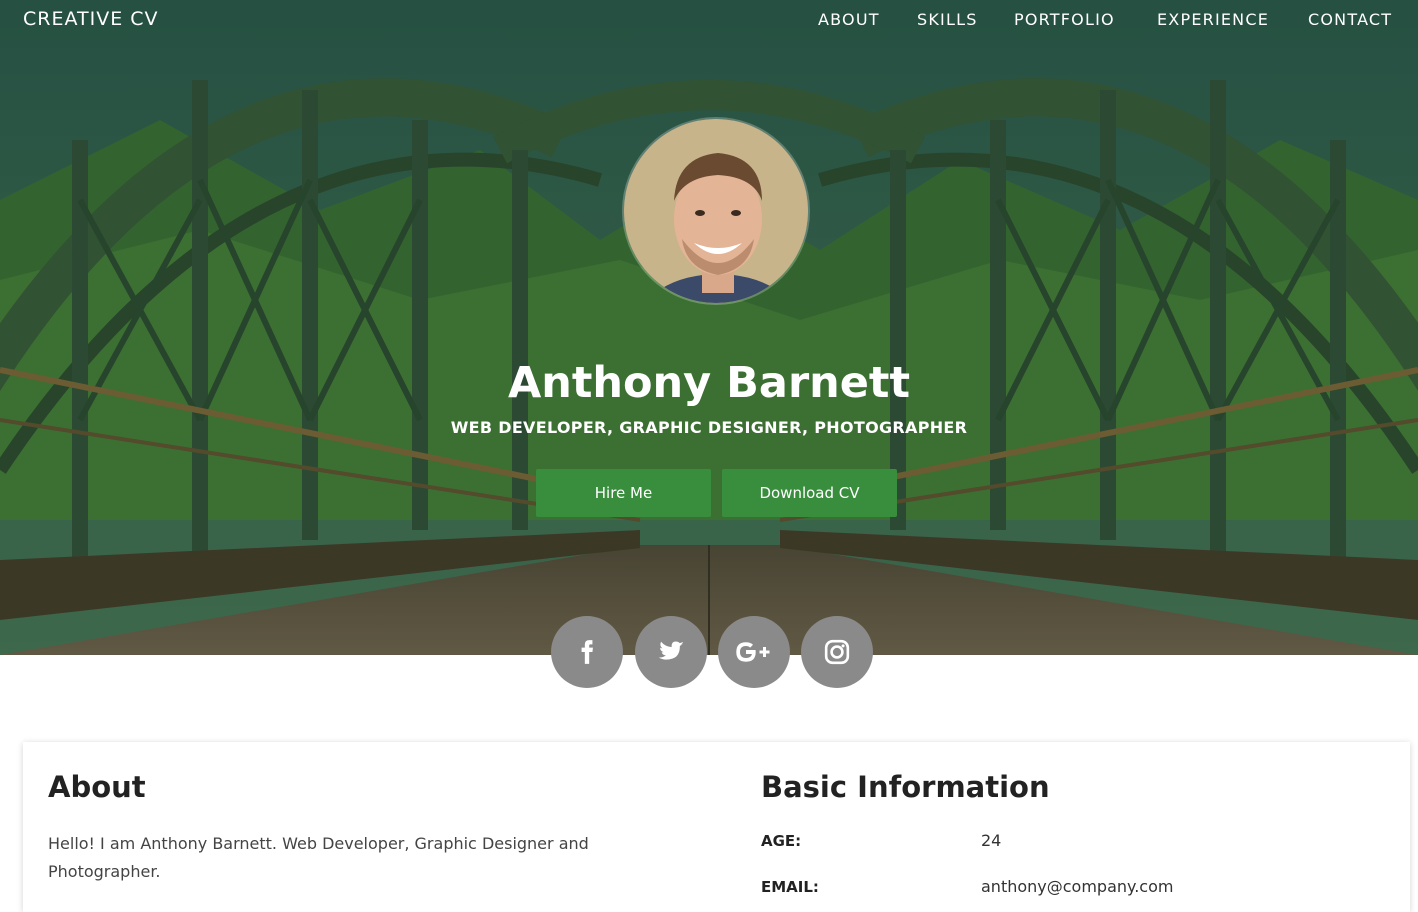  I want to click on age-value: 24, so click(991, 840).